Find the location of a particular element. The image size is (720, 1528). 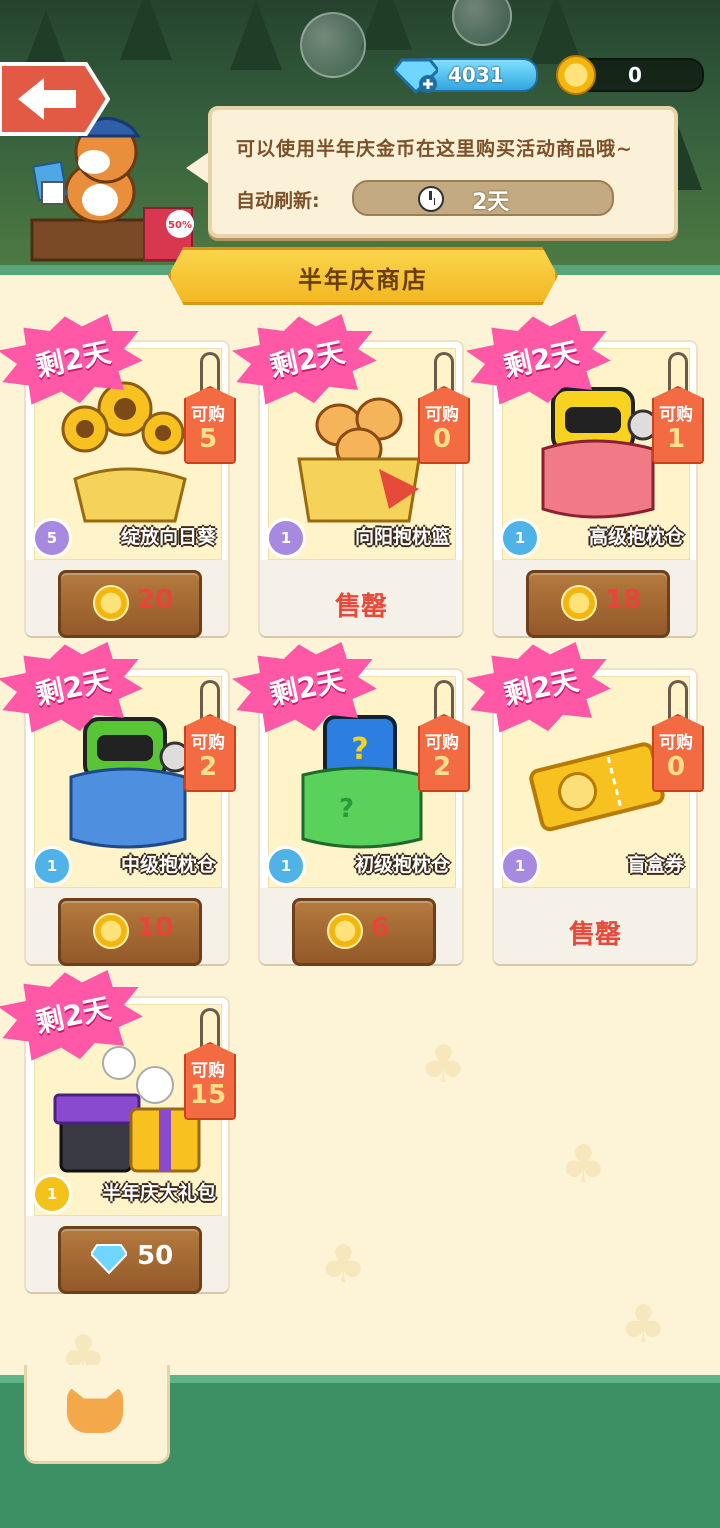

tab-cat-shop is located at coordinates (97, 1414).